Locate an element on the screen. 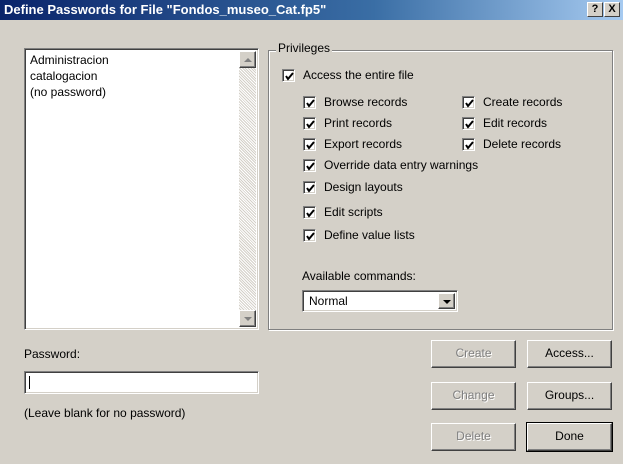  chevron-down-icon is located at coordinates (447, 302).